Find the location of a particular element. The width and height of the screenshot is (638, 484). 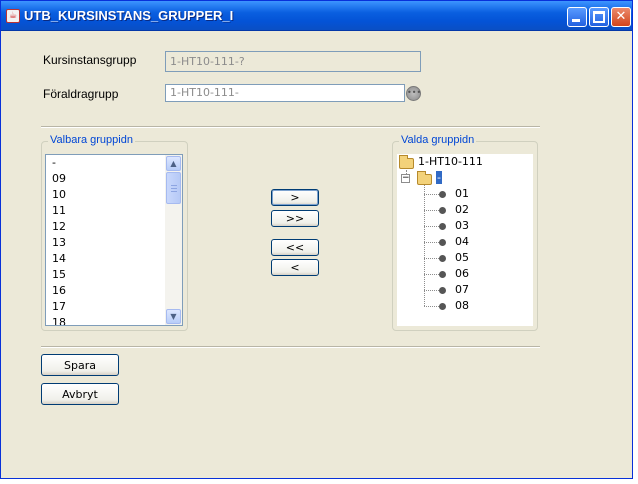

tree-leaf: 01 is located at coordinates (464, 194).